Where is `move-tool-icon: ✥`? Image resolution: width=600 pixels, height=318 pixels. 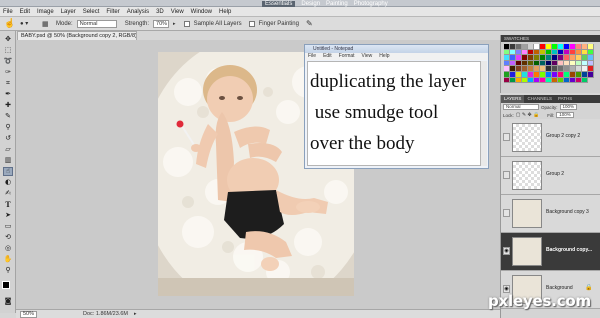
move-tool-icon: ✥ is located at coordinates (8, 39).